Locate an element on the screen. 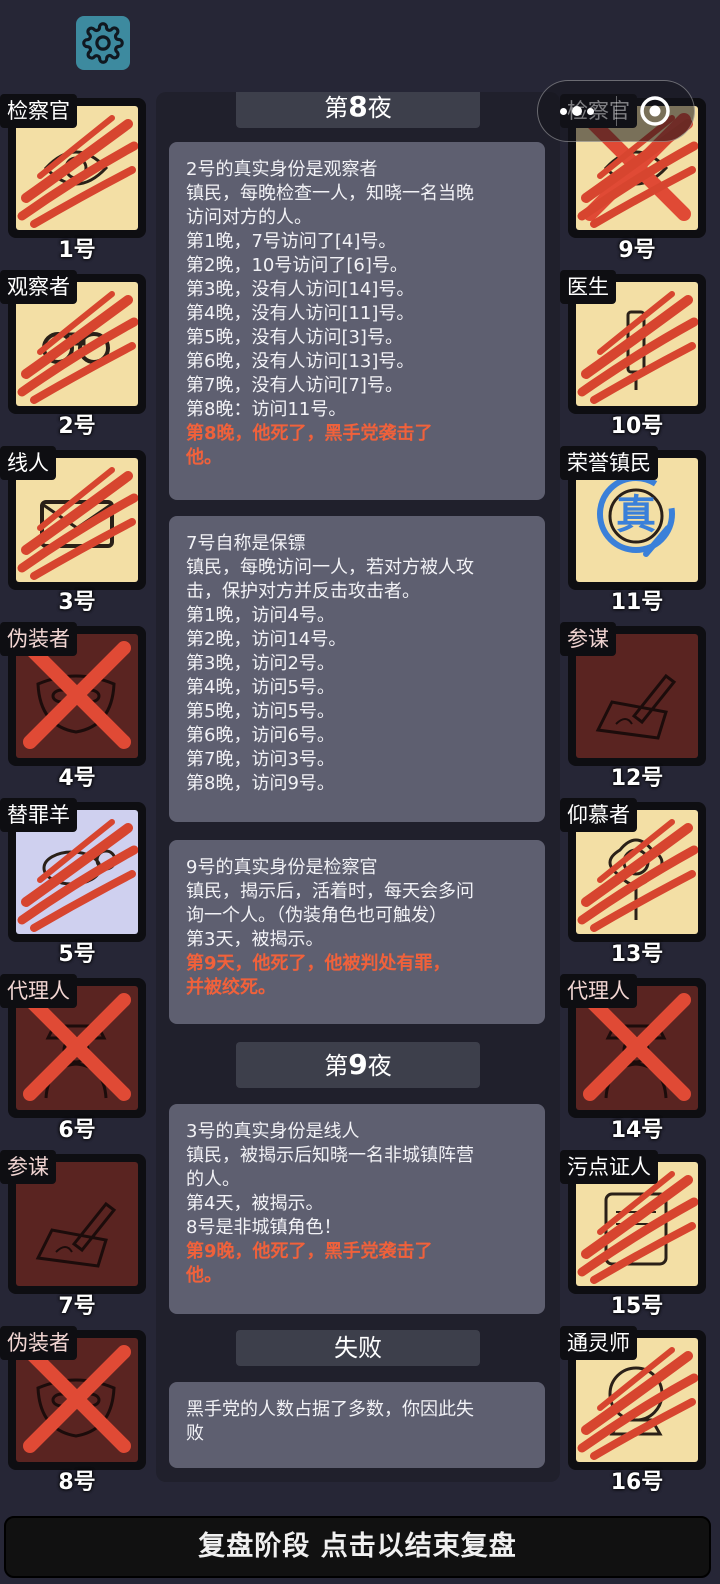  player-number: 11号 is located at coordinates (637, 602).